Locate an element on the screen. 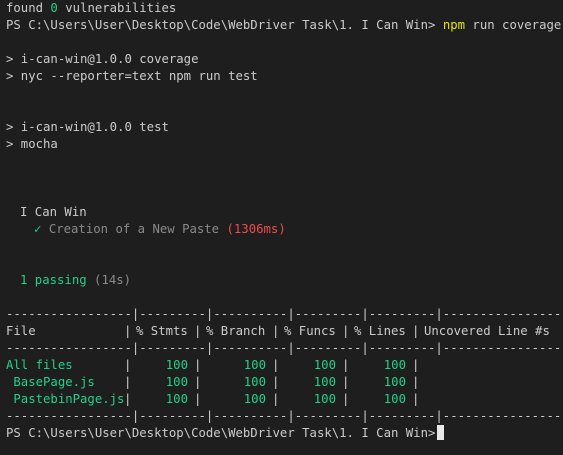 This screenshot has width=563, height=455. table-header-cell: % Branch is located at coordinates (236, 331).